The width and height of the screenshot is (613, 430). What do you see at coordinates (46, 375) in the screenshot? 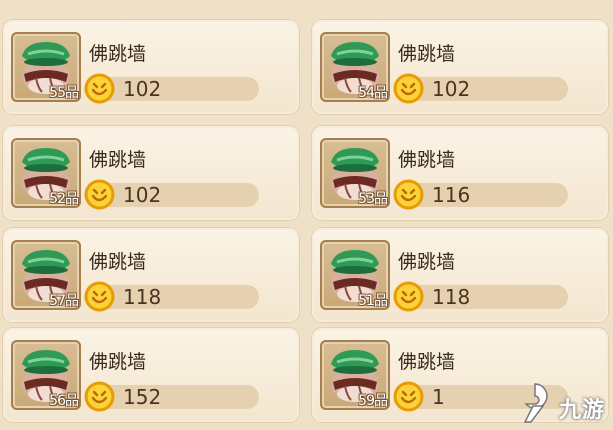
I see `item-icon-frame: 56品` at bounding box center [46, 375].